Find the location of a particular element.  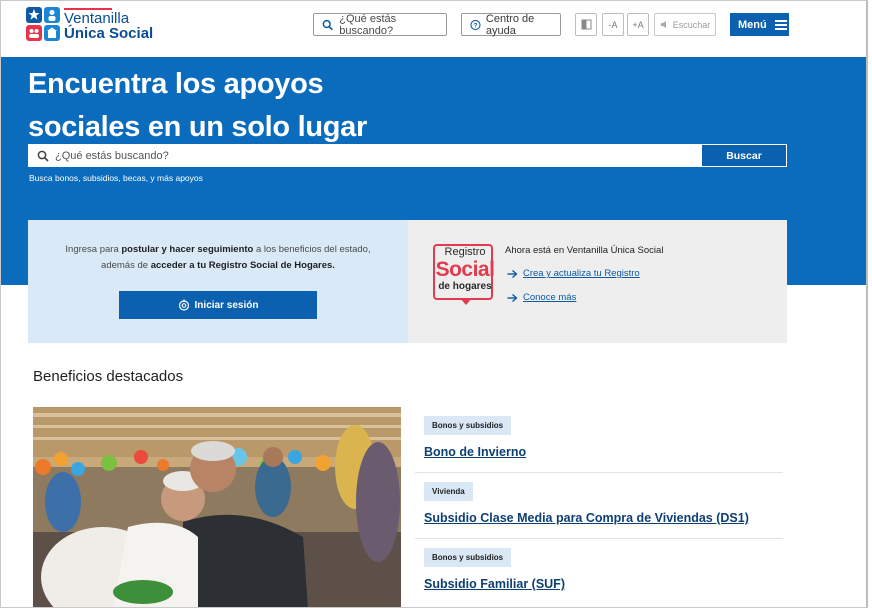

question-icon: ? is located at coordinates (475, 24).